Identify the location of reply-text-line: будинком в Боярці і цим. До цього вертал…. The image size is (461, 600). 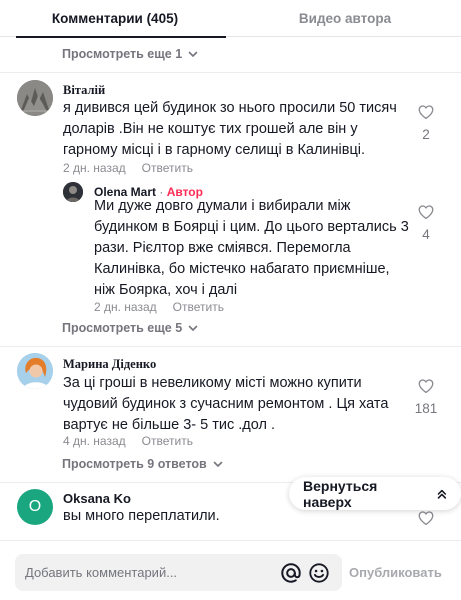
(251, 227).